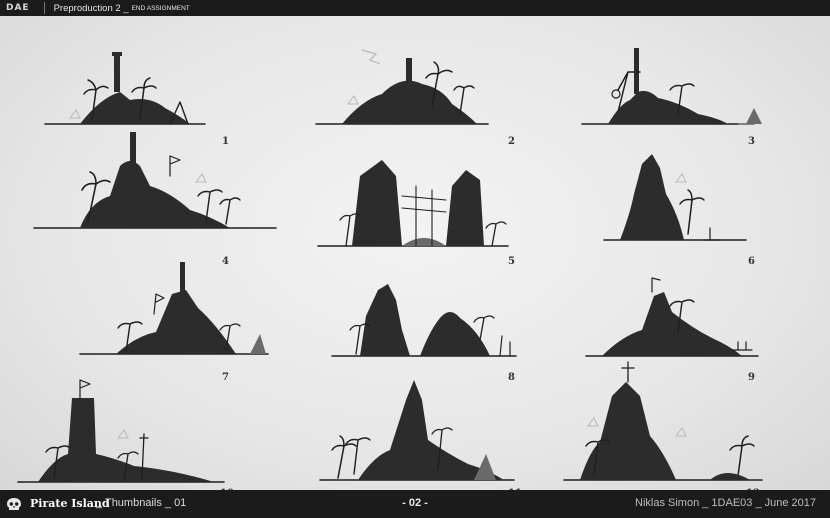  Describe the element at coordinates (91, 8) in the screenshot. I see `course-title: Preproduction 2 _` at that location.